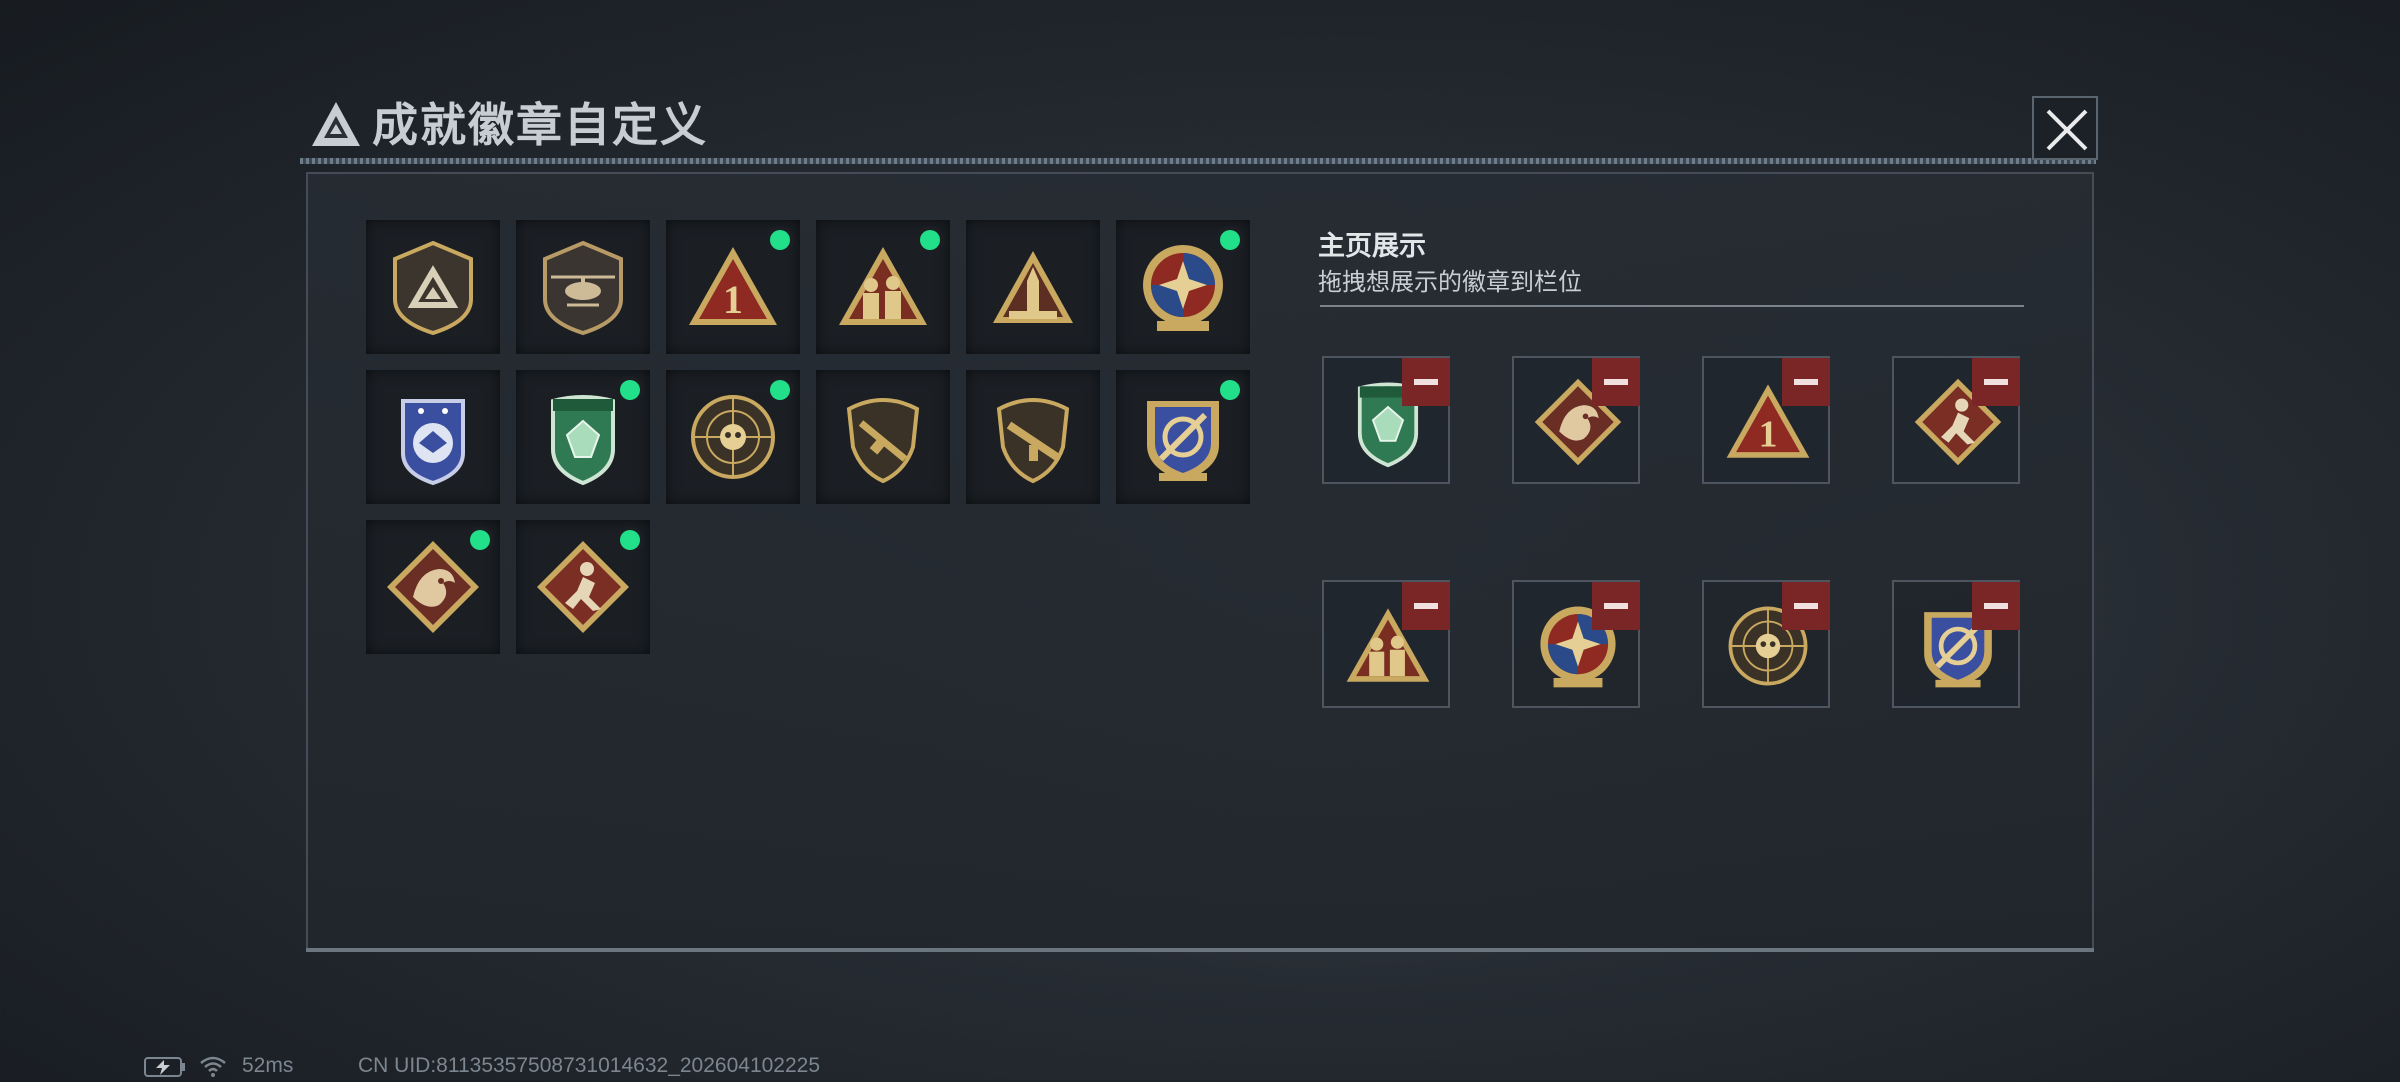 The width and height of the screenshot is (2400, 1082). What do you see at coordinates (1450, 282) in the screenshot?
I see `showcase-subtitle: 拖拽想展示的徽章到栏位` at bounding box center [1450, 282].